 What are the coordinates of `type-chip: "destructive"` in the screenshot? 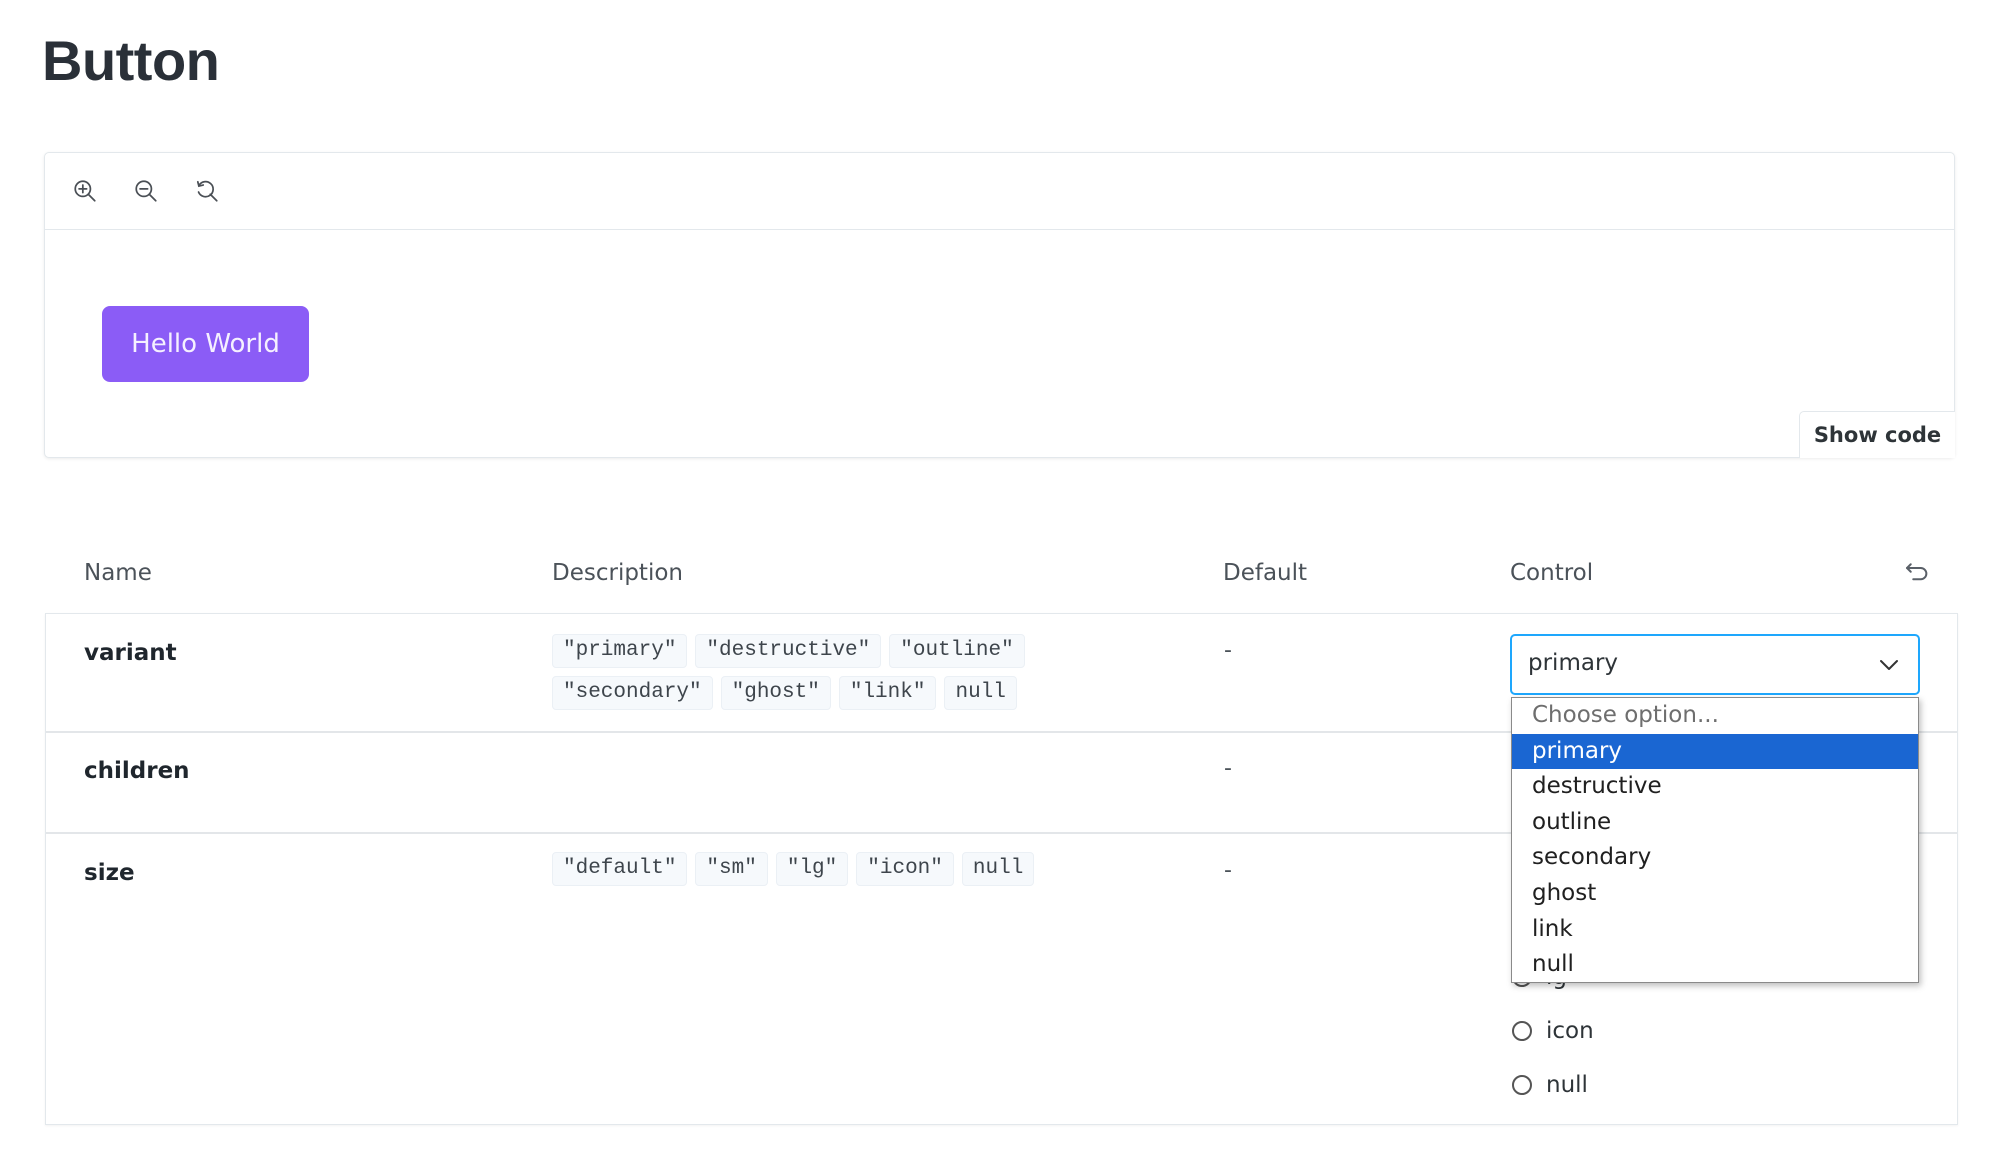 It's located at (788, 651).